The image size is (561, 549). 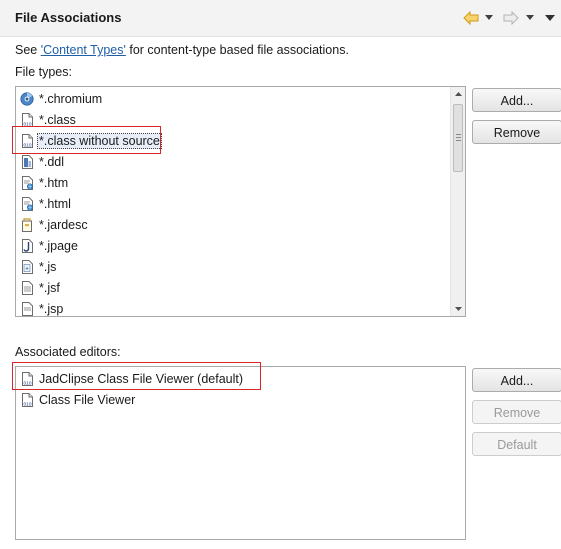 I want to click on list-item: *.jardesc, so click(x=55, y=225).